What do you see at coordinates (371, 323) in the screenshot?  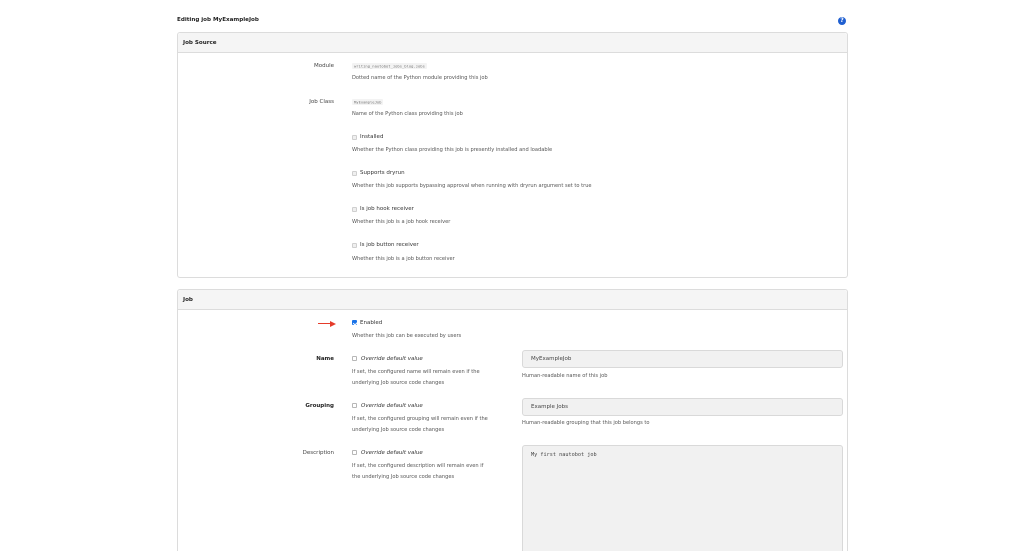 I see `enabled-label: Enabled` at bounding box center [371, 323].